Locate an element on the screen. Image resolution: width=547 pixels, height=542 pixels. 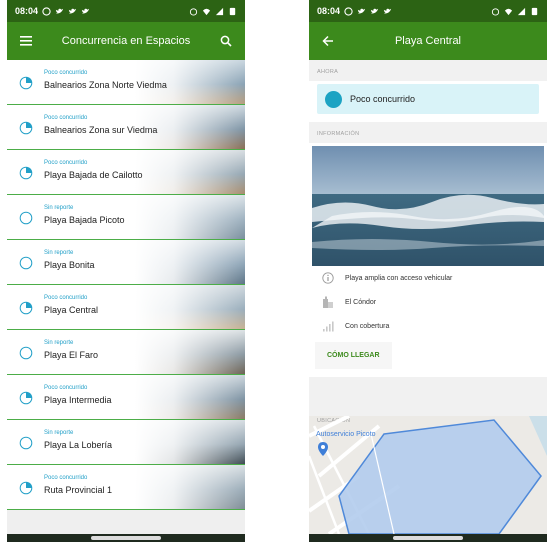
status-time: 08:04 is located at coordinates (329, 11).